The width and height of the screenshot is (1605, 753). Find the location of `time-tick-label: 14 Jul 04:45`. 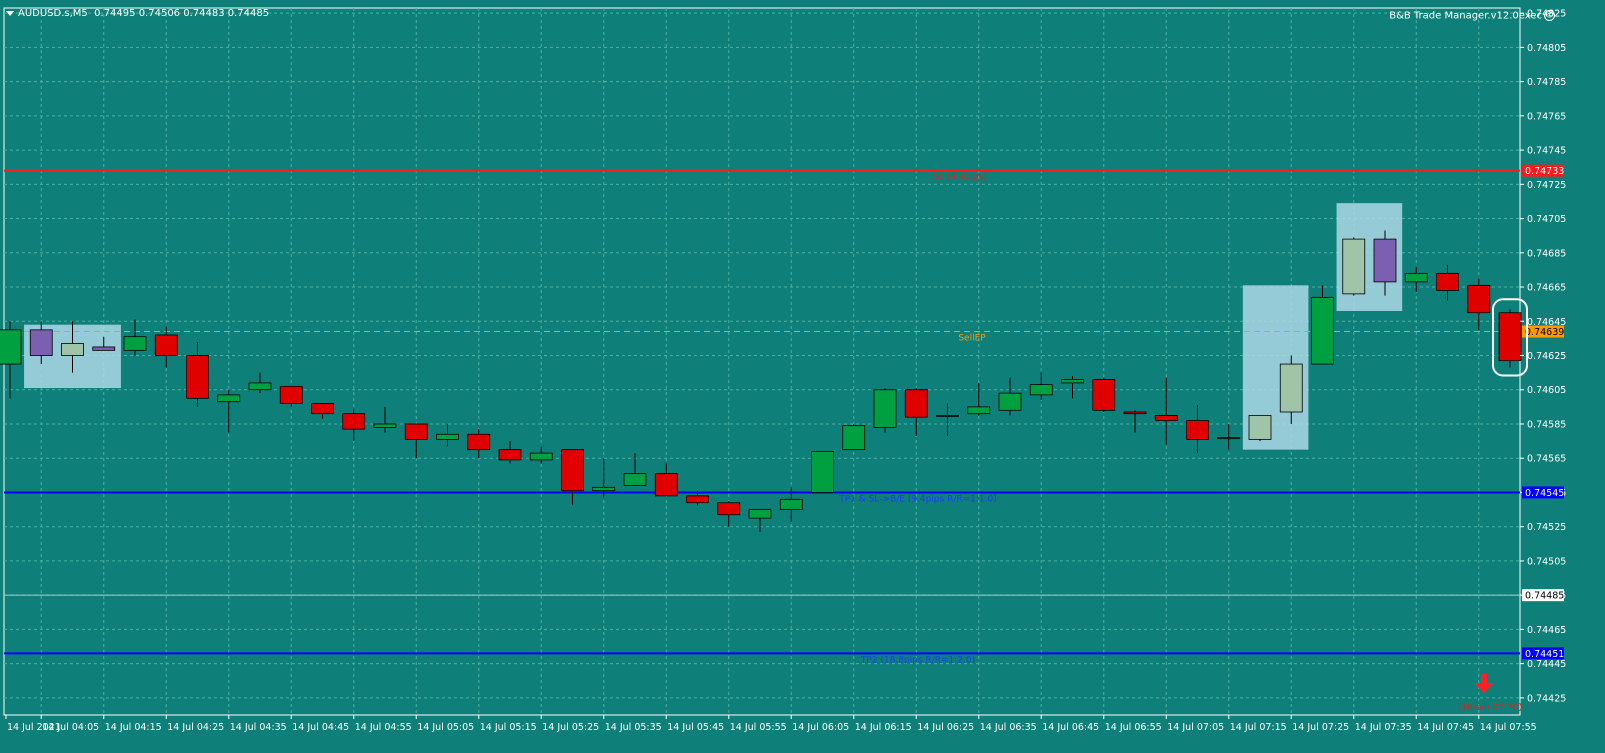

time-tick-label: 14 Jul 04:45 is located at coordinates (320, 727).